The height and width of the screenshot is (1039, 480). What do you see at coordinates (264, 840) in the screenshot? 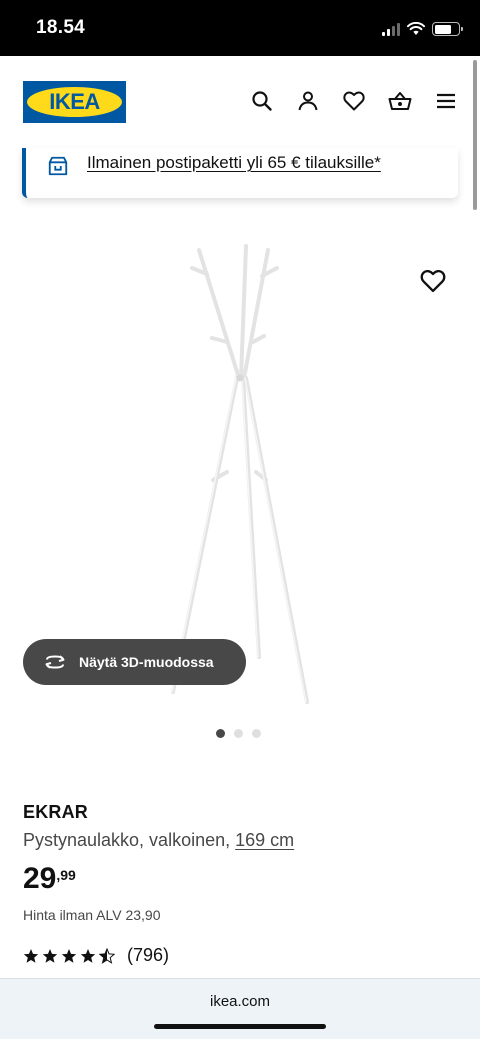
I see `product-size-link: 169 cm` at bounding box center [264, 840].